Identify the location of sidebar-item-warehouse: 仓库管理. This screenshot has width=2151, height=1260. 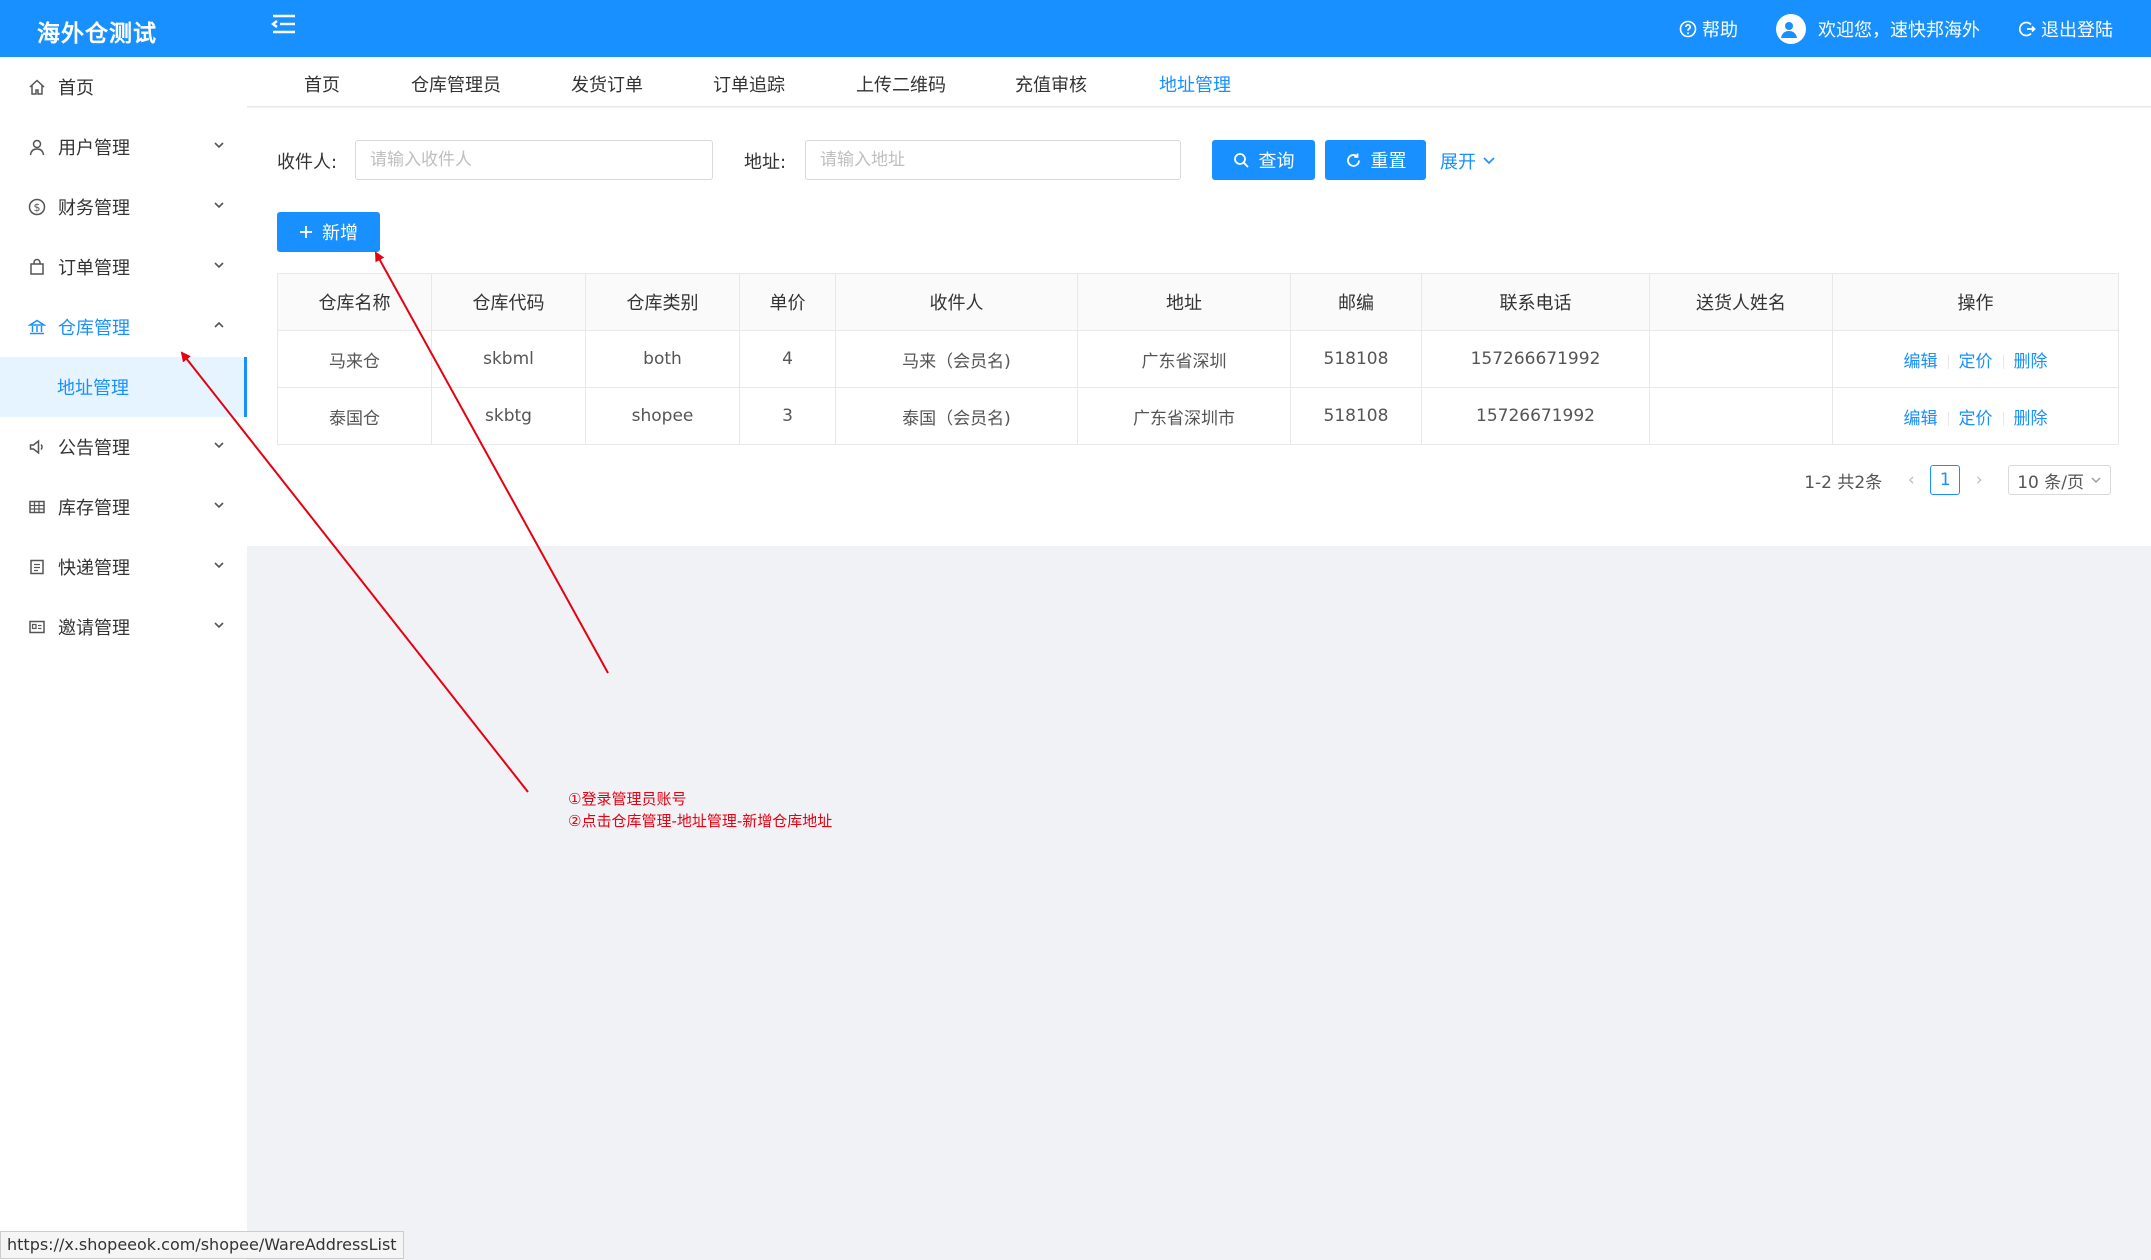
(123, 327).